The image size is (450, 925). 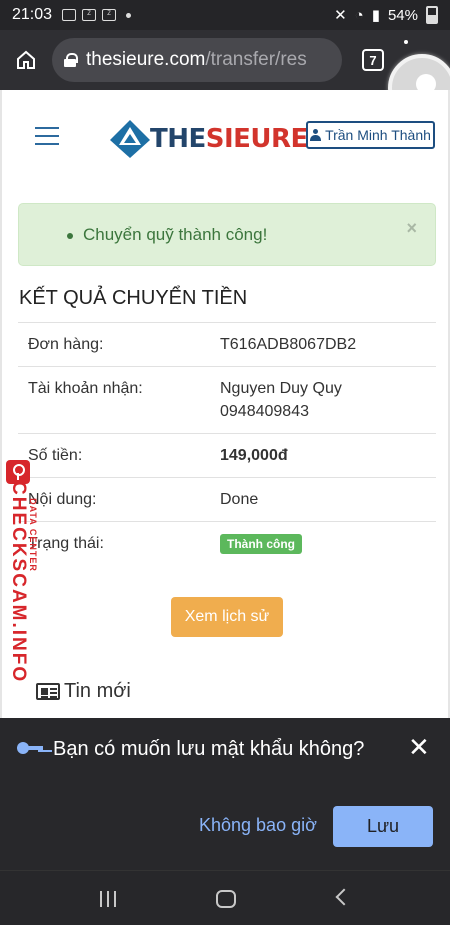 I want to click on table-row: Số tiền: 149,000đ, so click(x=227, y=455).